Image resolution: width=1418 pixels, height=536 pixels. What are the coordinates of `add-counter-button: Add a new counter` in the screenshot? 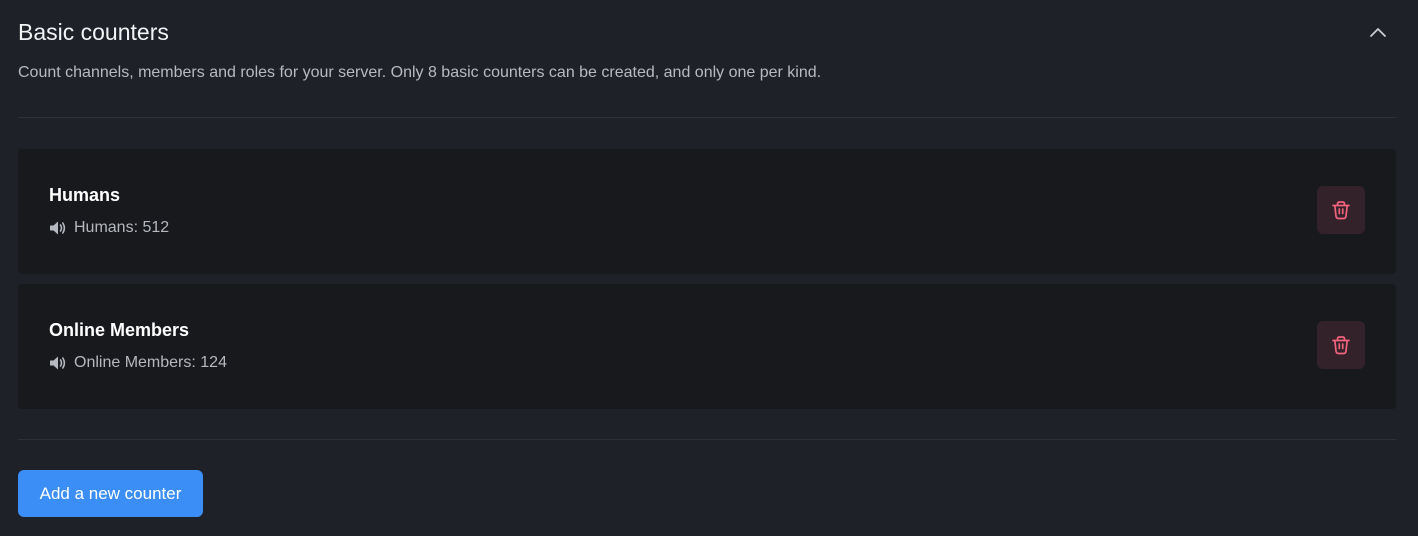 It's located at (110, 493).